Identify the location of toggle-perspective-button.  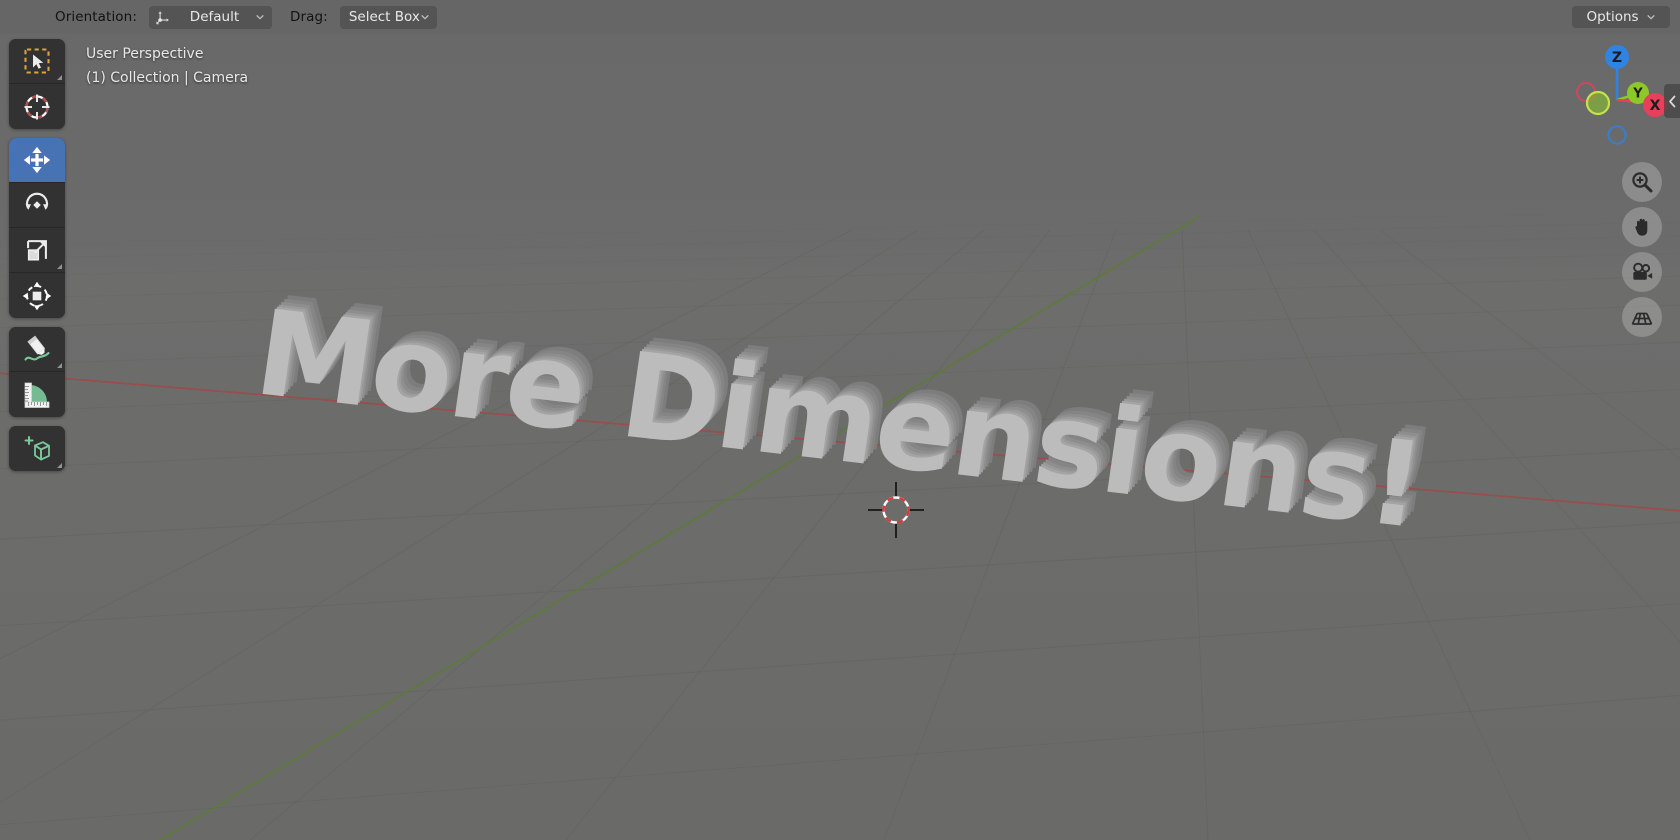
(1642, 317).